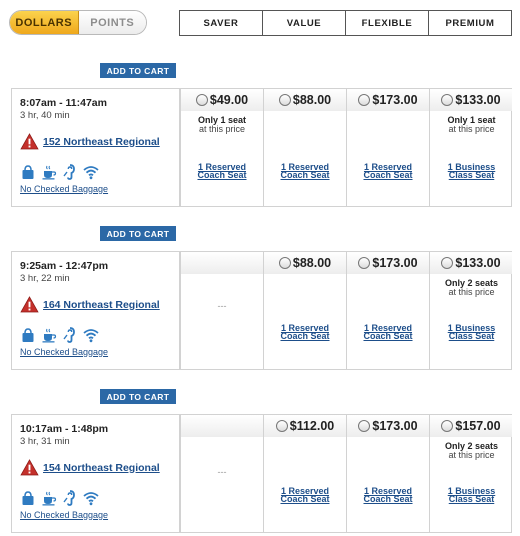 This screenshot has width=520, height=536. I want to click on flight-duration: 3 hr, 22 min, so click(45, 278).